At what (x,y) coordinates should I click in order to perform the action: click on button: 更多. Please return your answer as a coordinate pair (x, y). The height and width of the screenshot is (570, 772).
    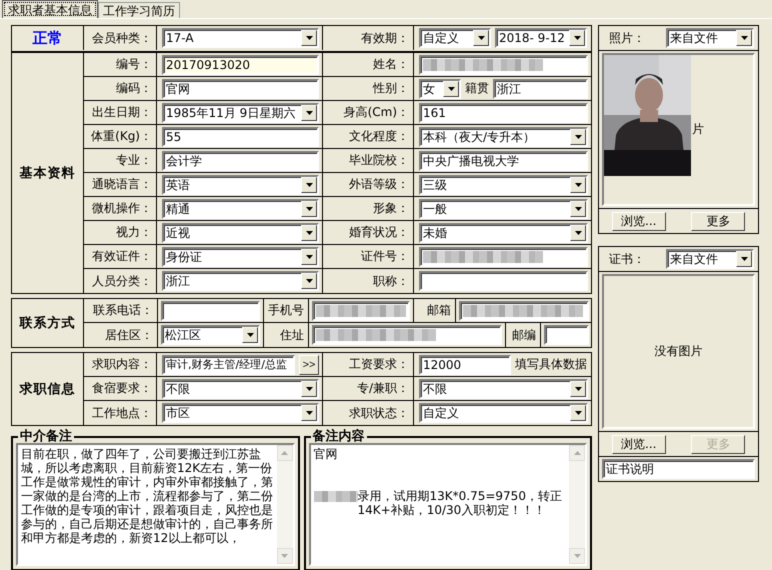
    Looking at the image, I should click on (718, 221).